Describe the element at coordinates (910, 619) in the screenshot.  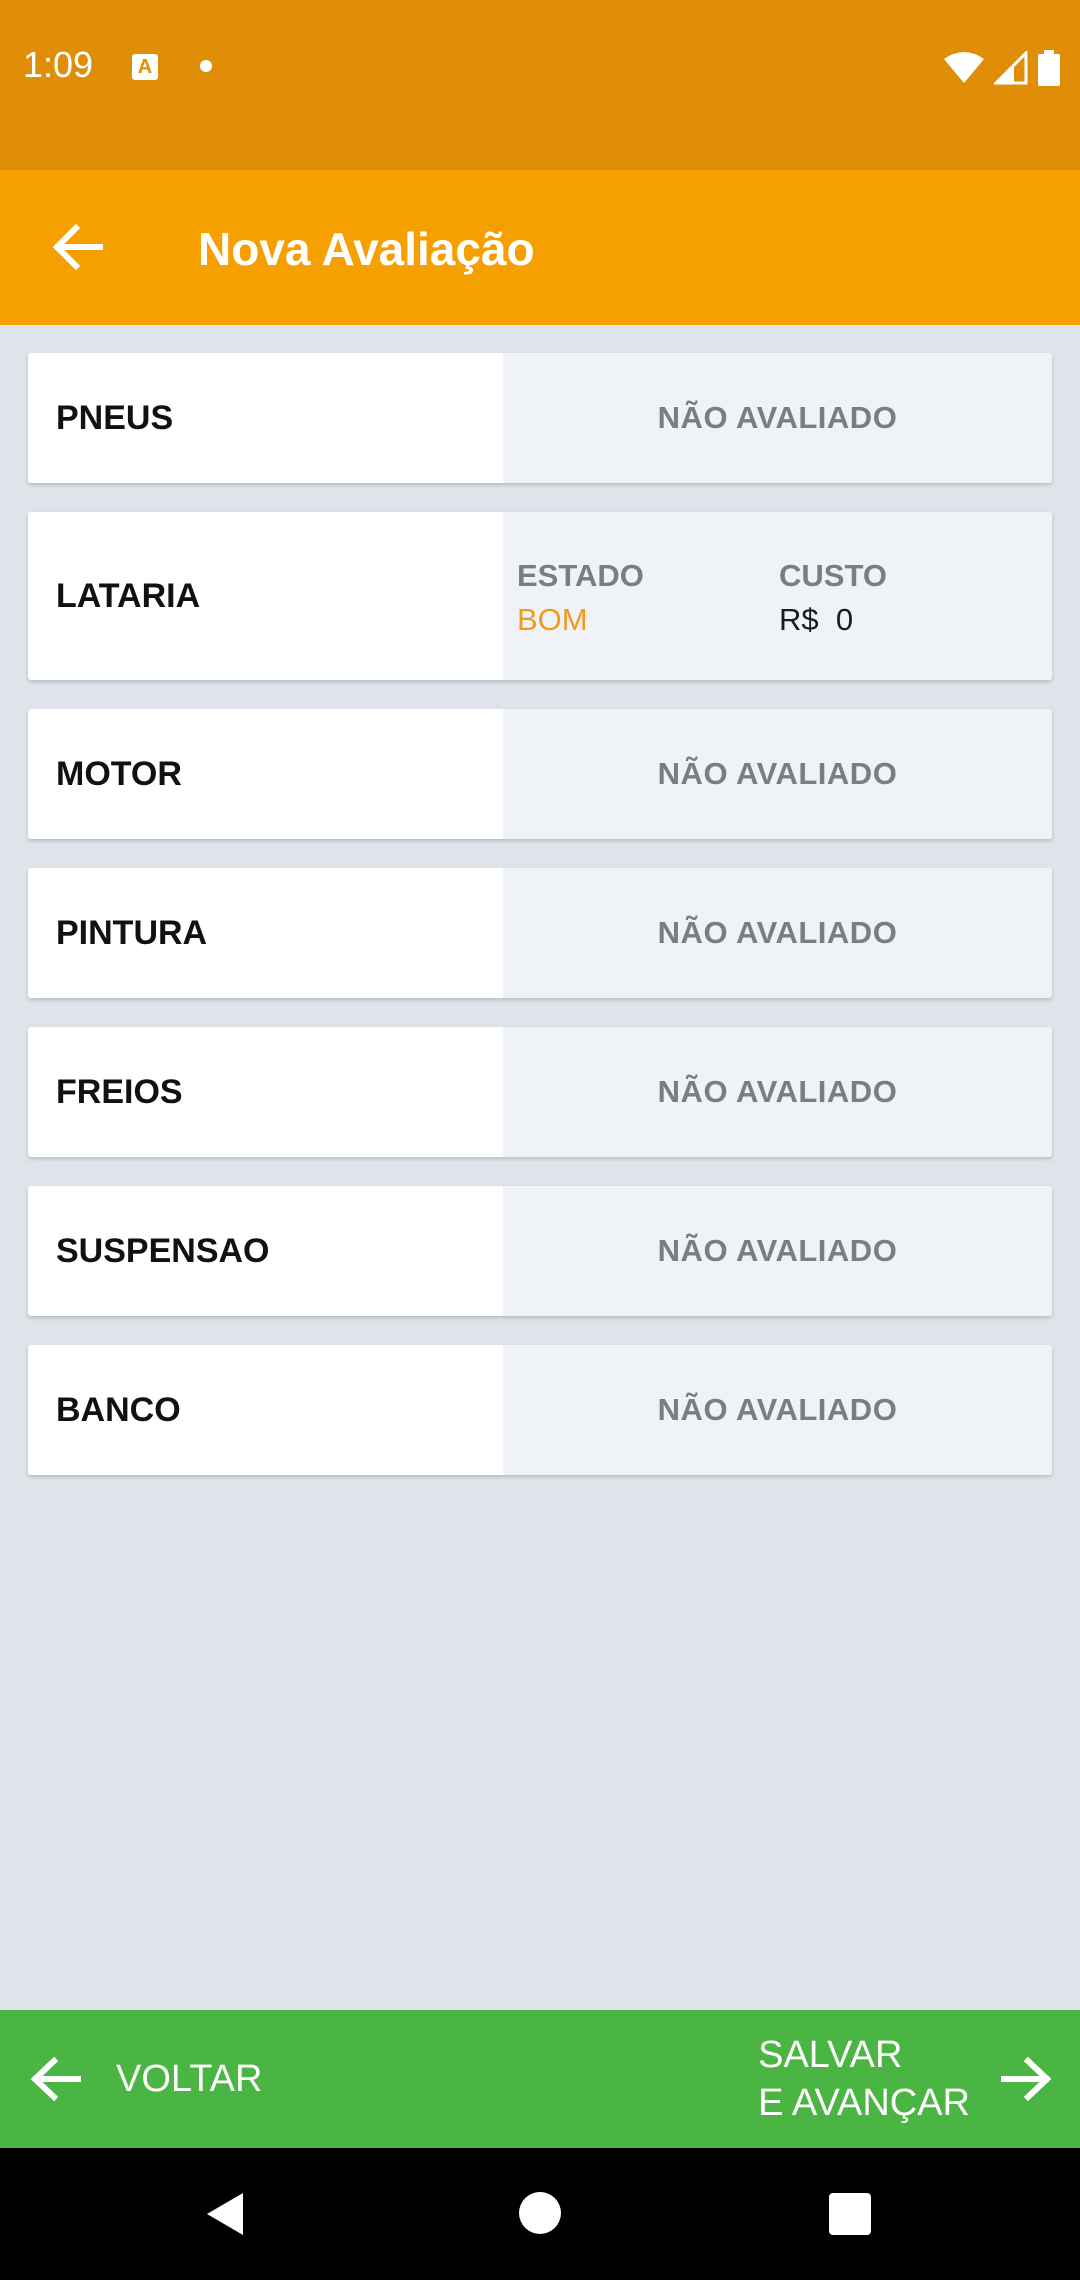
I see `custo-column: CUSTO R$ 0` at that location.